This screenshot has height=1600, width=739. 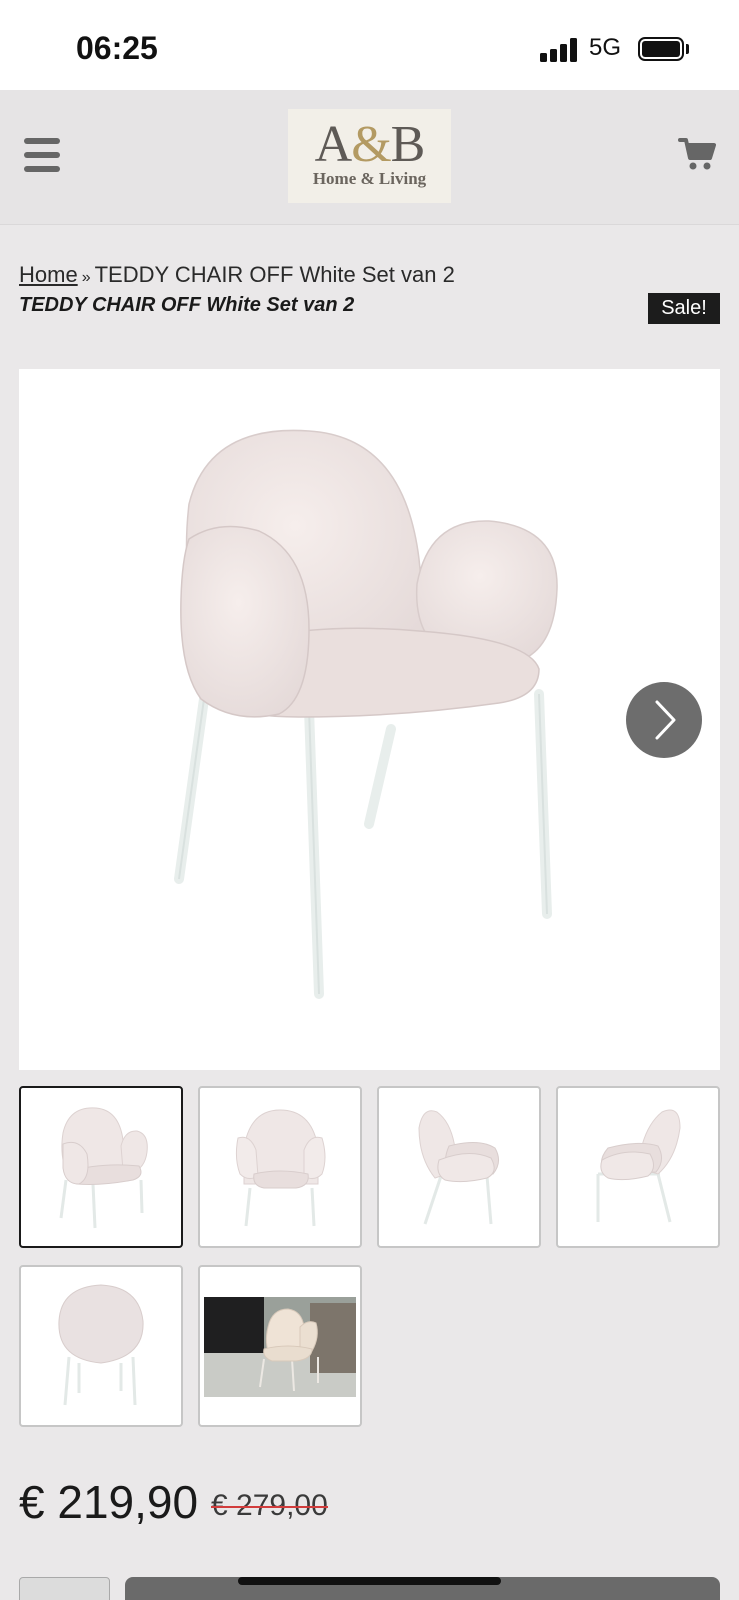 I want to click on chevron-right-icon, so click(x=665, y=720).